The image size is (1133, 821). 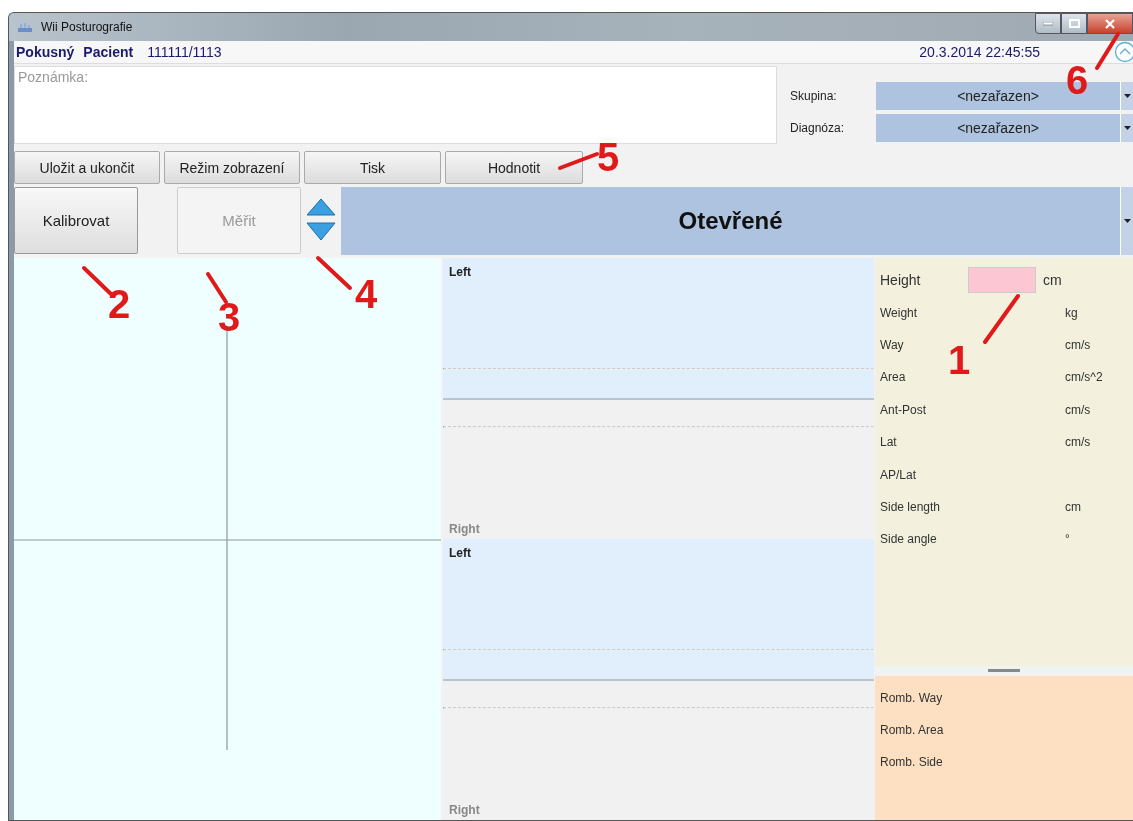 I want to click on callout-number: 1, so click(x=959, y=360).